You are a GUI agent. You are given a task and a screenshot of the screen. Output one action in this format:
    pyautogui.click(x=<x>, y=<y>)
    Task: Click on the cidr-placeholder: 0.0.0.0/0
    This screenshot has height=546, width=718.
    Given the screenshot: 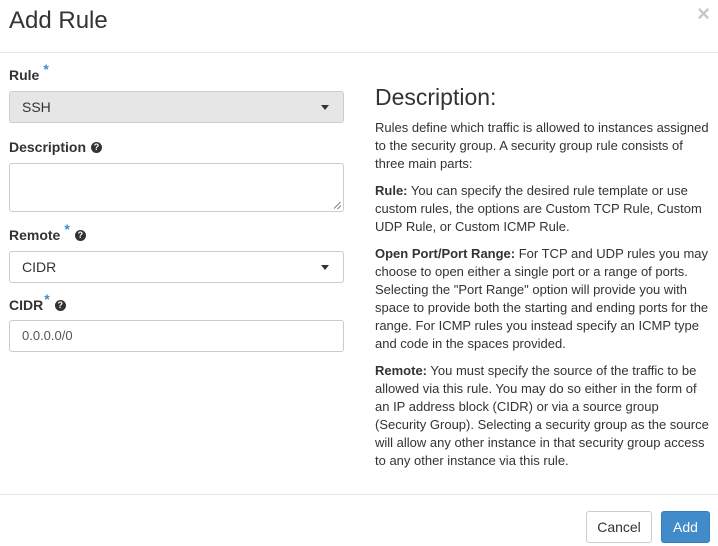 What is the action you would take?
    pyautogui.click(x=47, y=335)
    